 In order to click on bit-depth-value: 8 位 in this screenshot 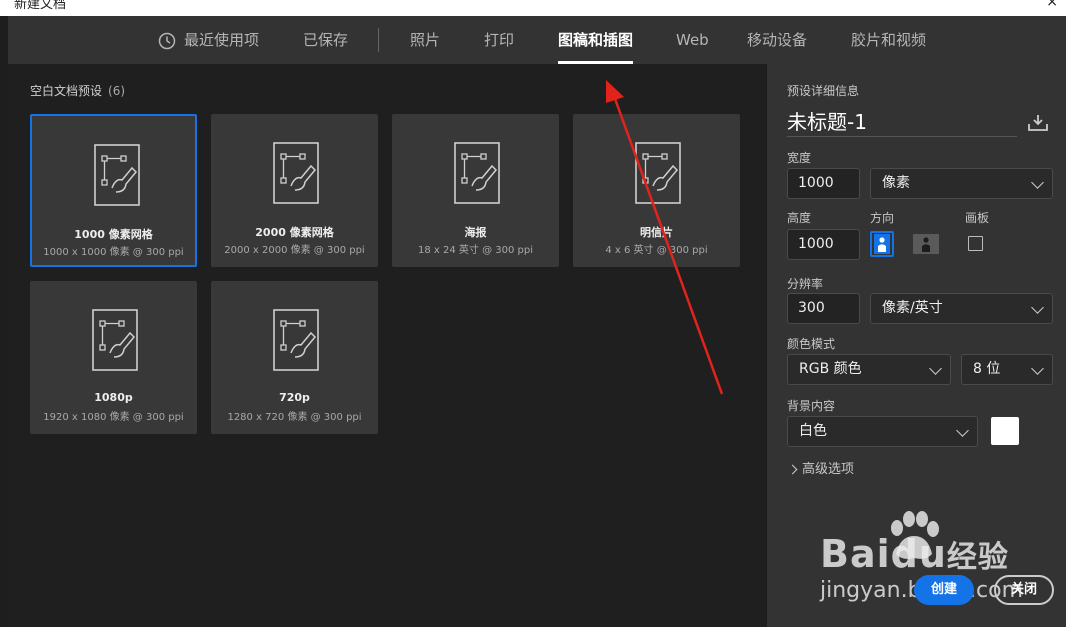, I will do `click(987, 369)`.